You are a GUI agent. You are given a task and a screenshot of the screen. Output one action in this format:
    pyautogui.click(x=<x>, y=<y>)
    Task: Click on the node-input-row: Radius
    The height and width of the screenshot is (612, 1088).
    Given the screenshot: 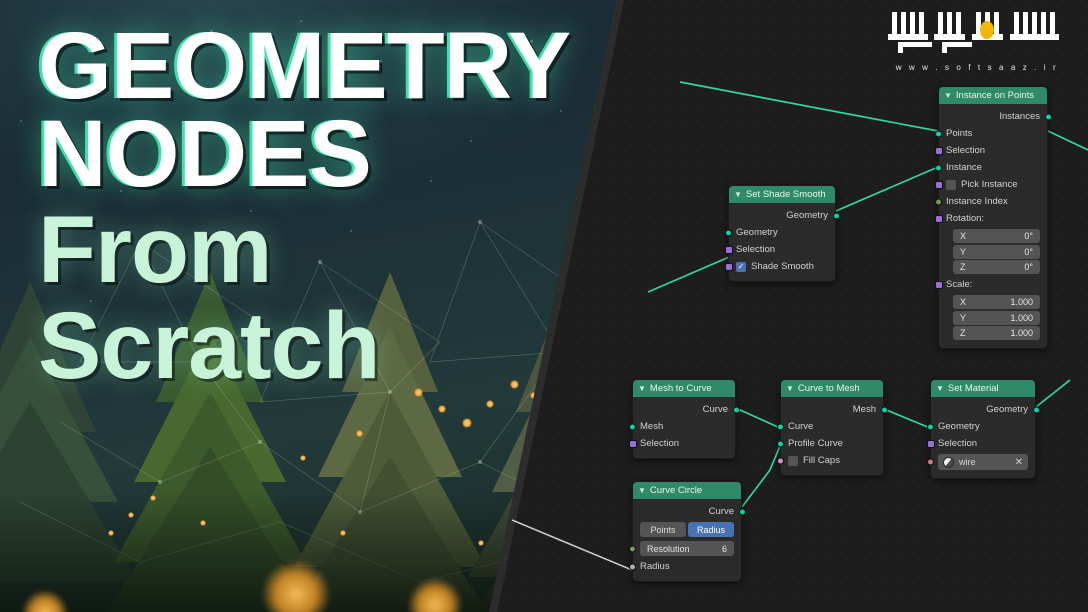 What is the action you would take?
    pyautogui.click(x=684, y=566)
    